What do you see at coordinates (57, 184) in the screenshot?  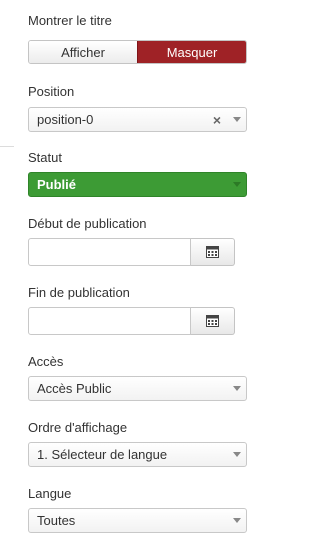 I see `status-value: Publié` at bounding box center [57, 184].